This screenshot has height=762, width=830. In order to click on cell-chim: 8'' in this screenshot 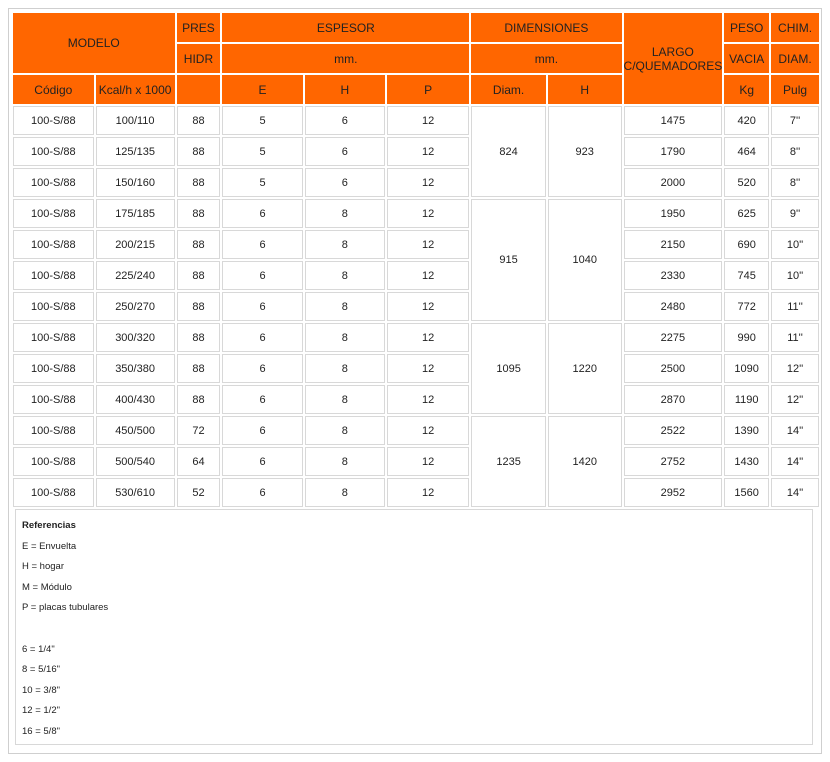, I will do `click(795, 151)`.